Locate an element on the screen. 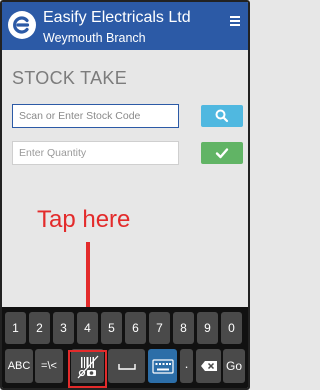 Image resolution: width=320 pixels, height=390 pixels. key-9: 9 is located at coordinates (207, 328).